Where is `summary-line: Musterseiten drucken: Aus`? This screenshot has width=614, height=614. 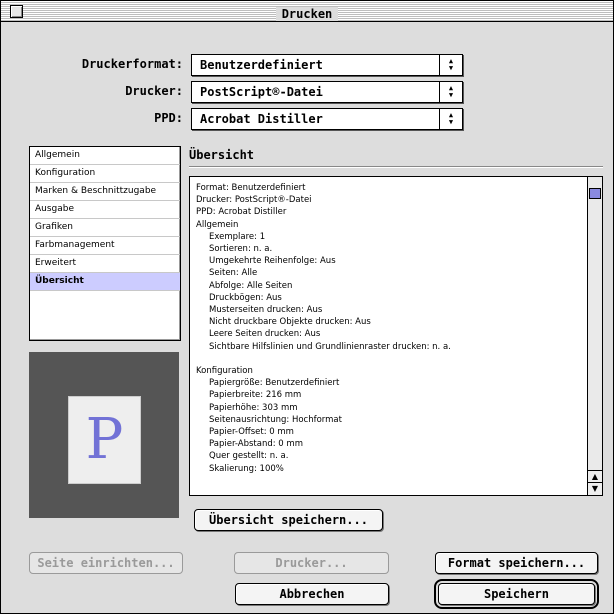
summary-line: Musterseiten drucken: Aus is located at coordinates (266, 310).